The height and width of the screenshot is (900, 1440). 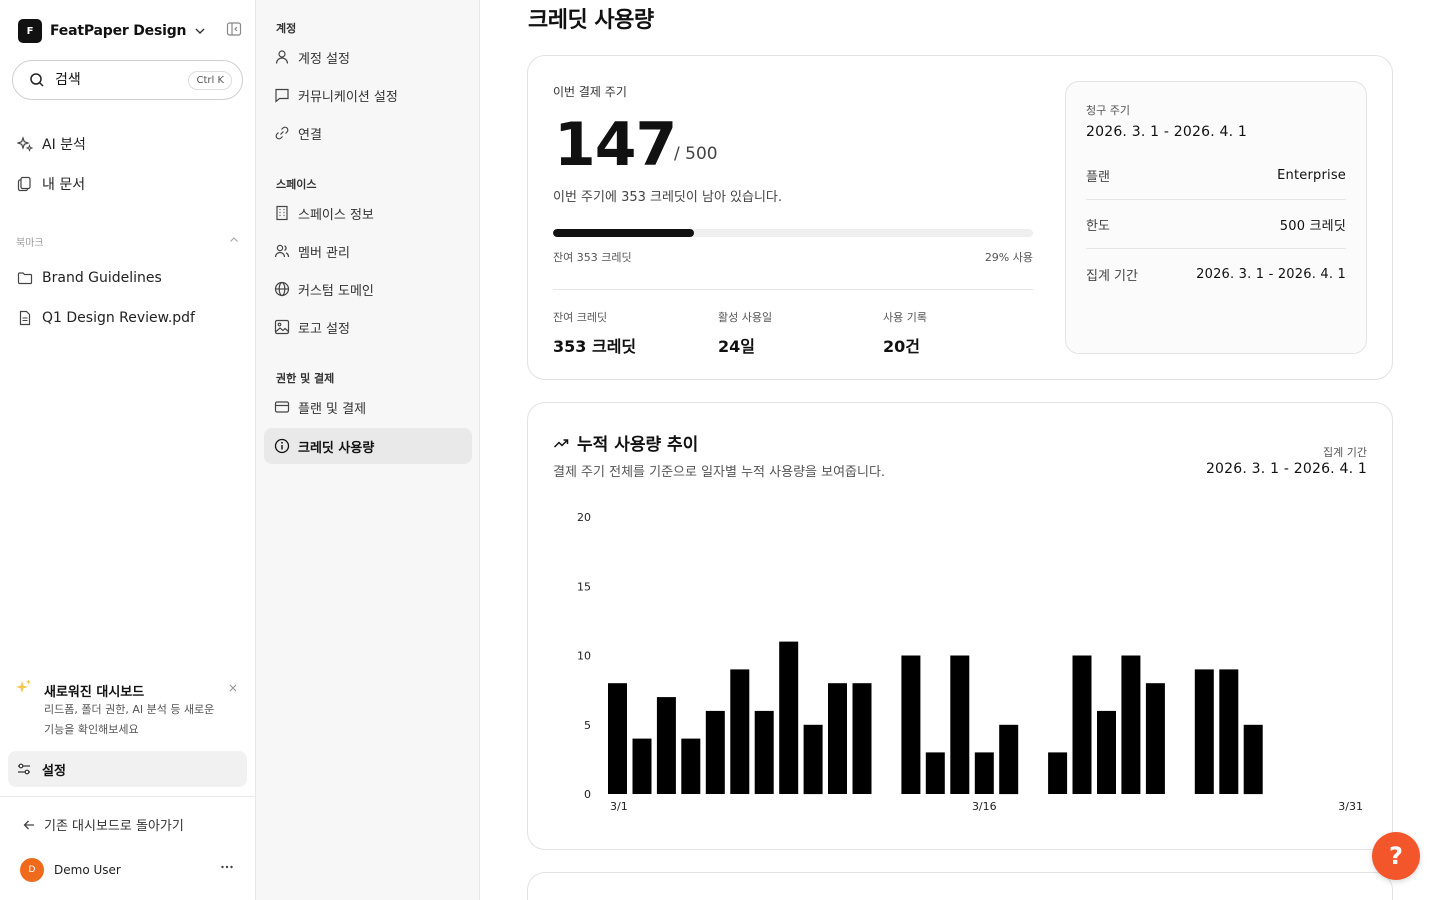 What do you see at coordinates (130, 870) in the screenshot?
I see `user-profile: D Demo User` at bounding box center [130, 870].